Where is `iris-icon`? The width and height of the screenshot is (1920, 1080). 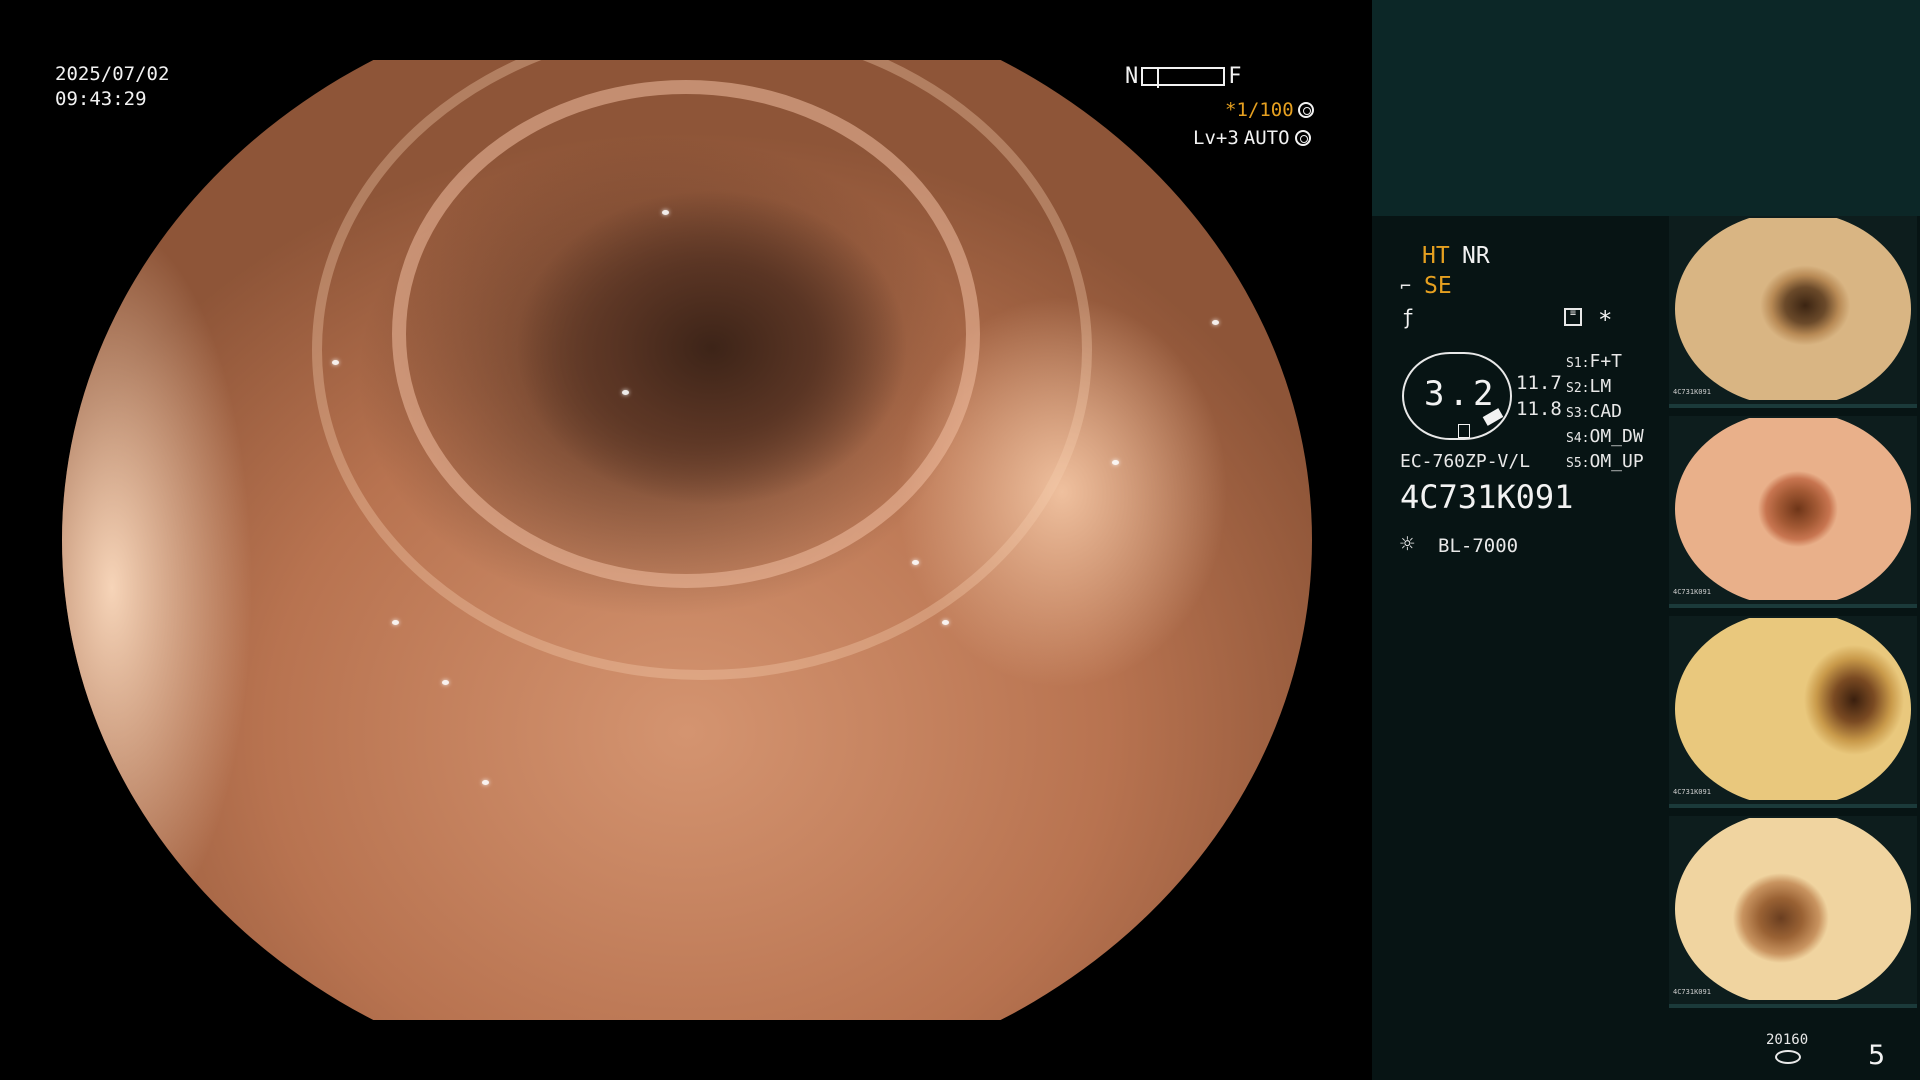 iris-icon is located at coordinates (1302, 138).